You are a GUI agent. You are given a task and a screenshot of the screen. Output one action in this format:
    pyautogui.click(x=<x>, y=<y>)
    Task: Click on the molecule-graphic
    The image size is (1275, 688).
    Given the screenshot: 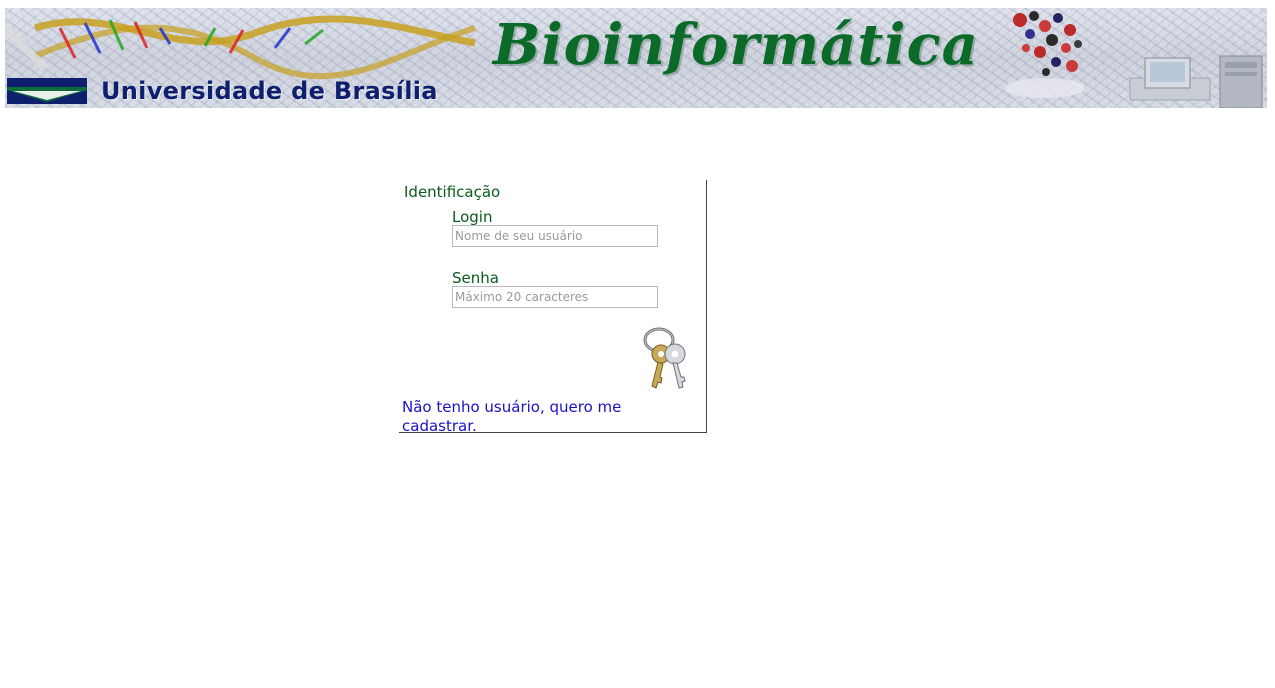 What is the action you would take?
    pyautogui.click(x=1045, y=54)
    